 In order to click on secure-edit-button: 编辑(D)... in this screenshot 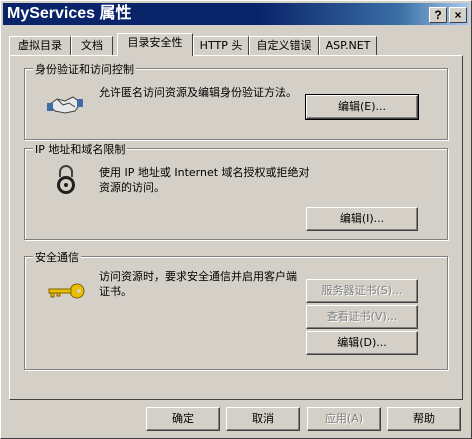, I will do `click(362, 343)`.